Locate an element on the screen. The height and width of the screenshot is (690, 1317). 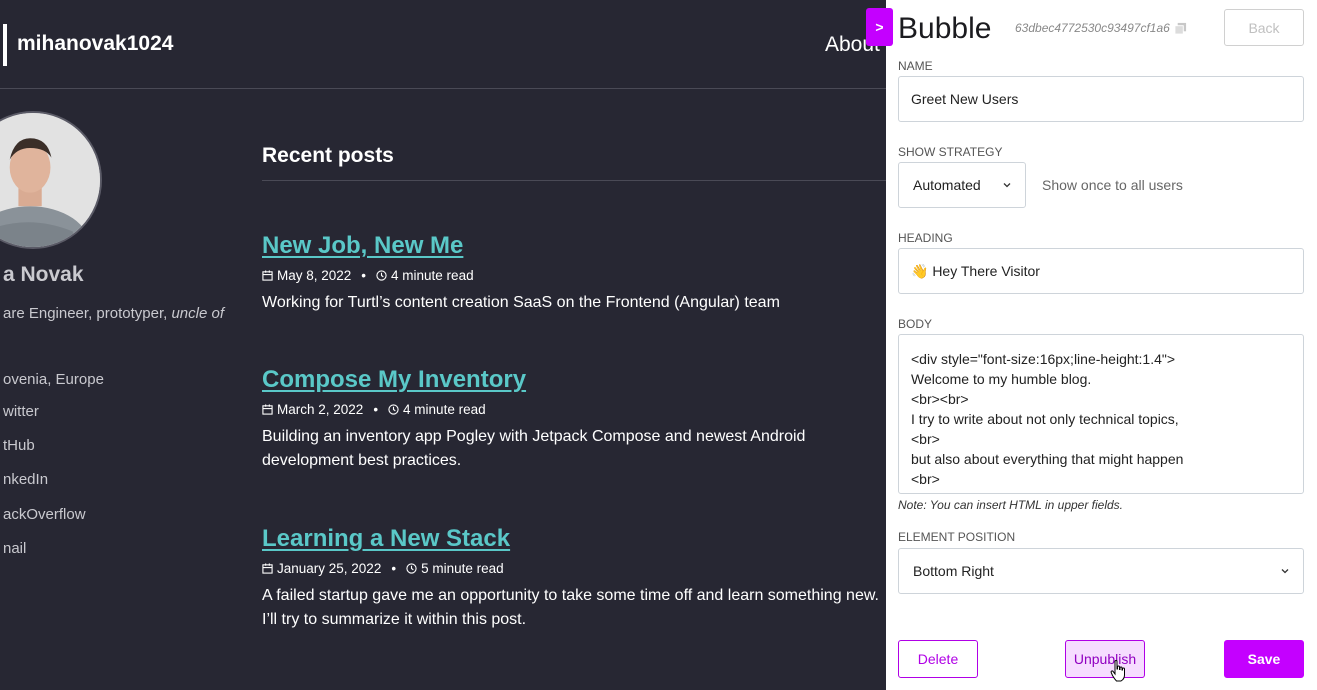
site-header: mihanovak1024 About is located at coordinates (443, 44).